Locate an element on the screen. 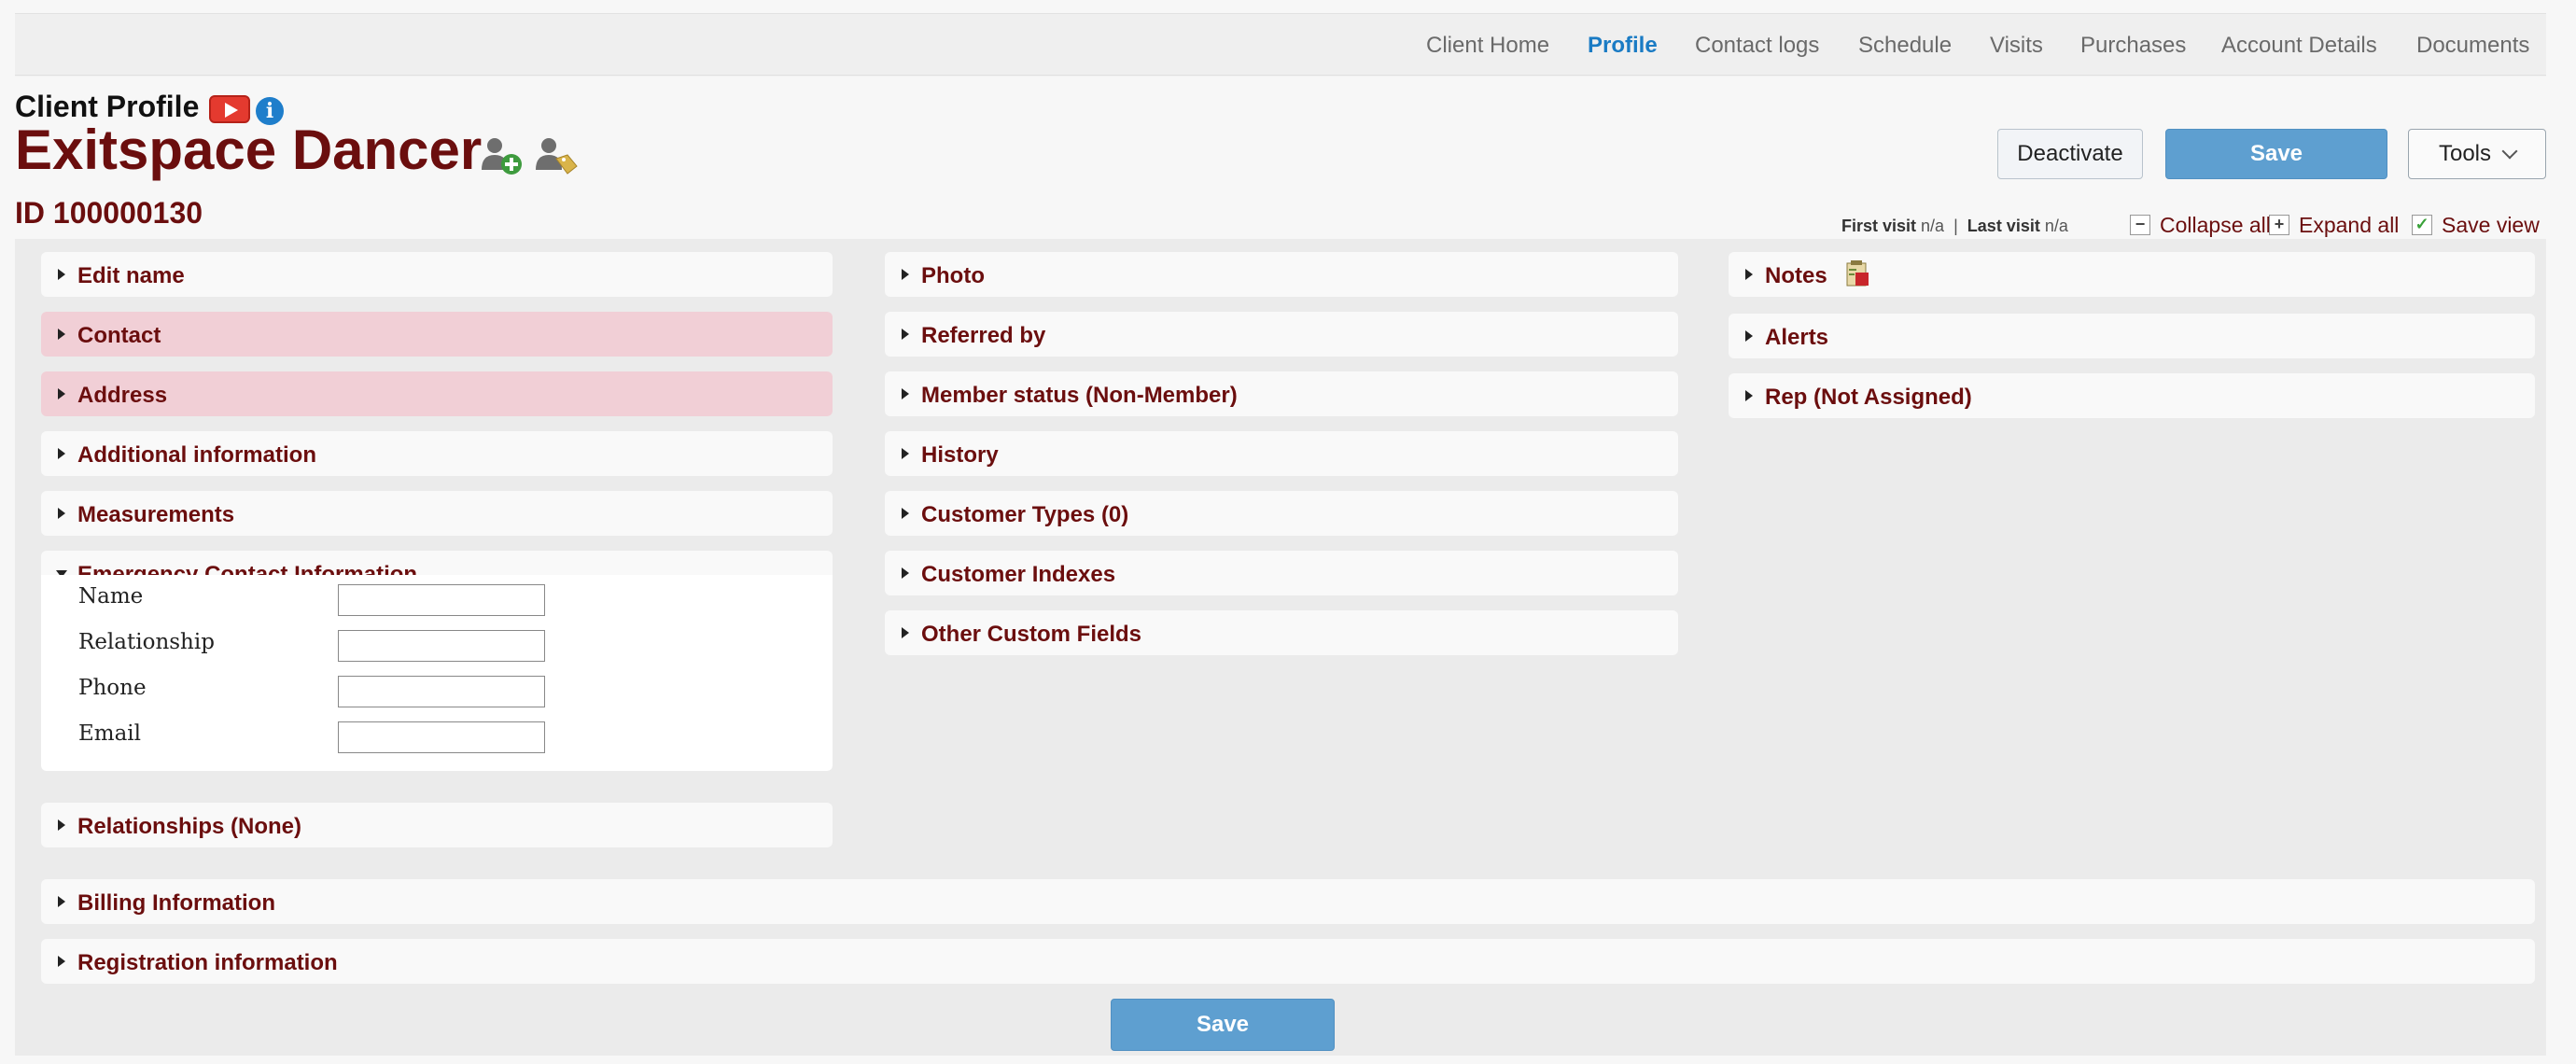  panel-photo: Photo is located at coordinates (1281, 274).